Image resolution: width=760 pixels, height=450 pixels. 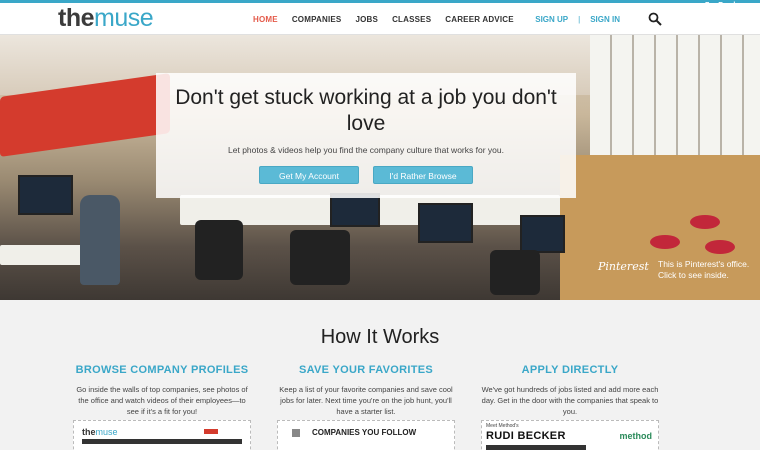 I want to click on logo-muse: muse, so click(x=124, y=18).